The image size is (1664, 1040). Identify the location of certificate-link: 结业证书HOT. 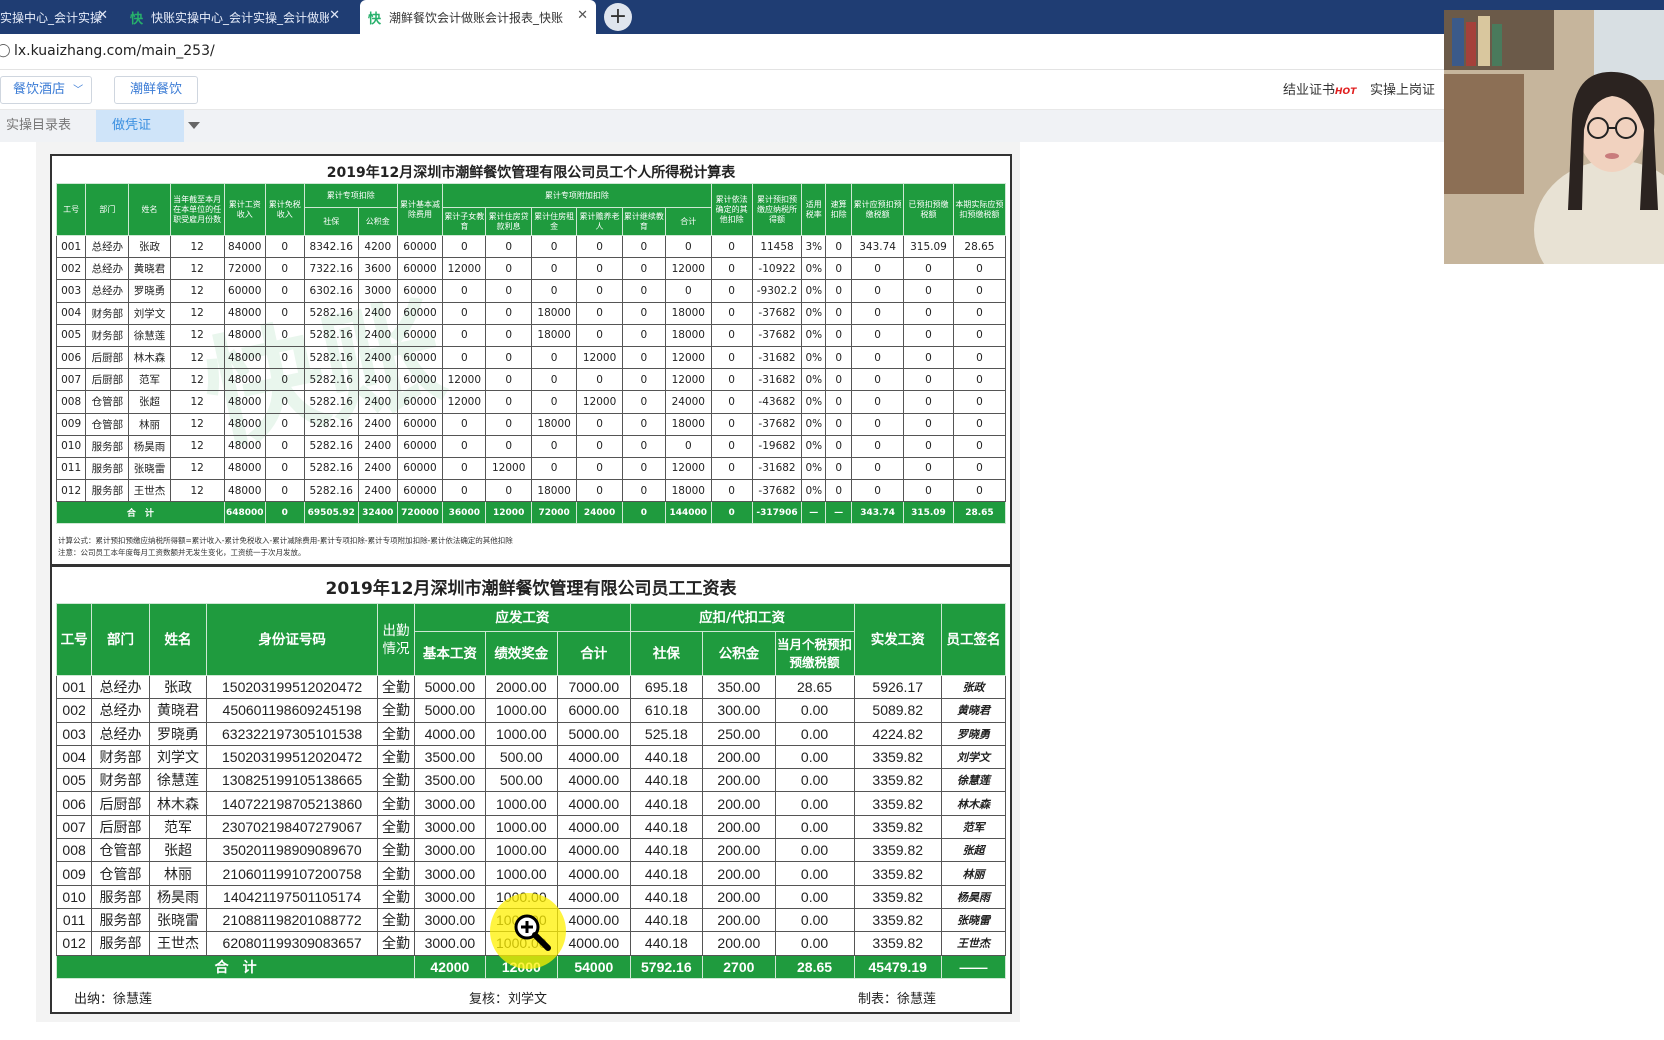
(1319, 88).